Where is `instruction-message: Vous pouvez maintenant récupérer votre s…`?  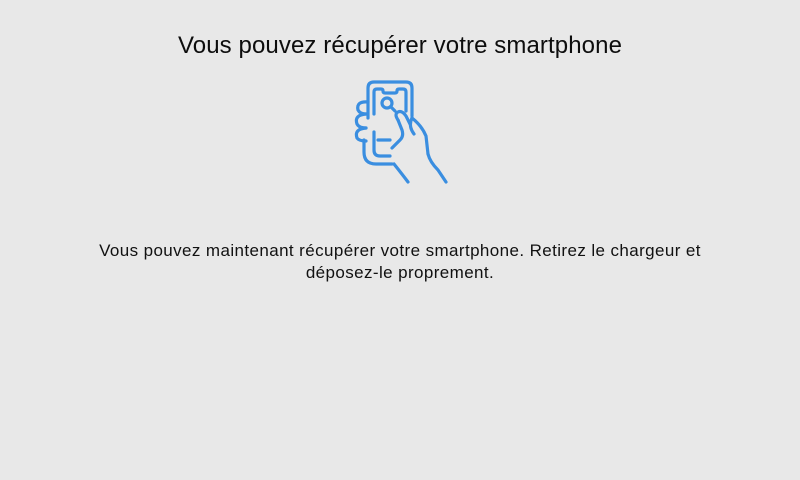 instruction-message: Vous pouvez maintenant récupérer votre s… is located at coordinates (400, 261).